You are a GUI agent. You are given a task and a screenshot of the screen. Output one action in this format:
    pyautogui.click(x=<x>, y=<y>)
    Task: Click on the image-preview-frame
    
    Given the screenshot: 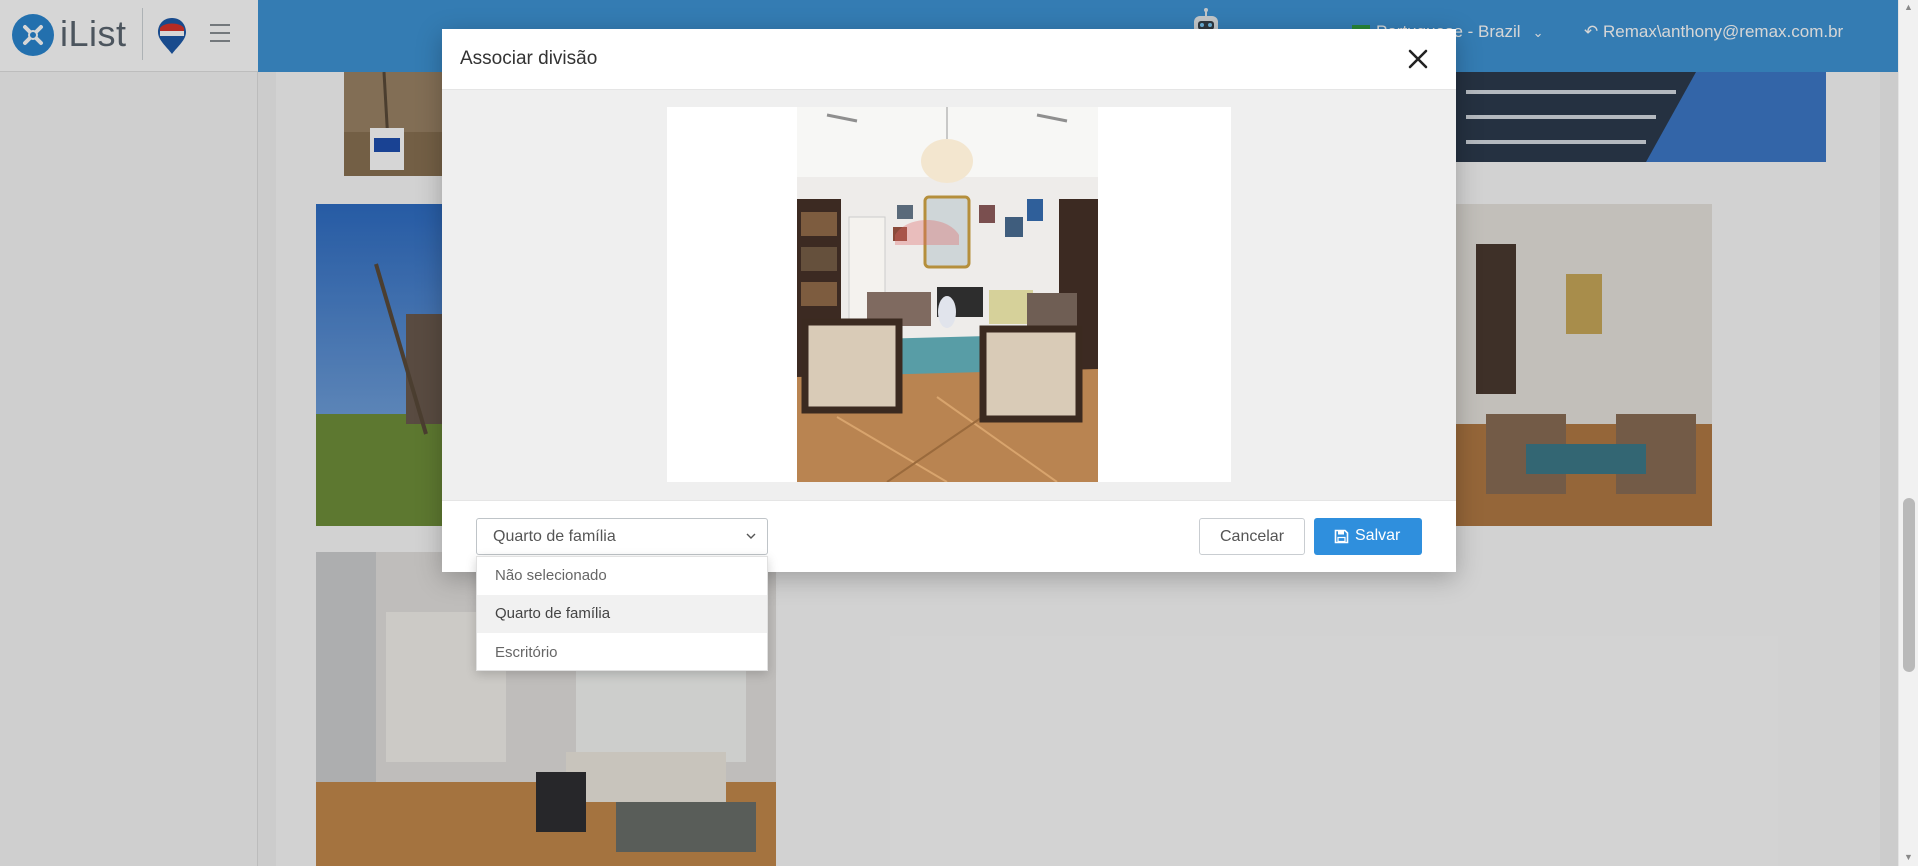 What is the action you would take?
    pyautogui.click(x=949, y=294)
    